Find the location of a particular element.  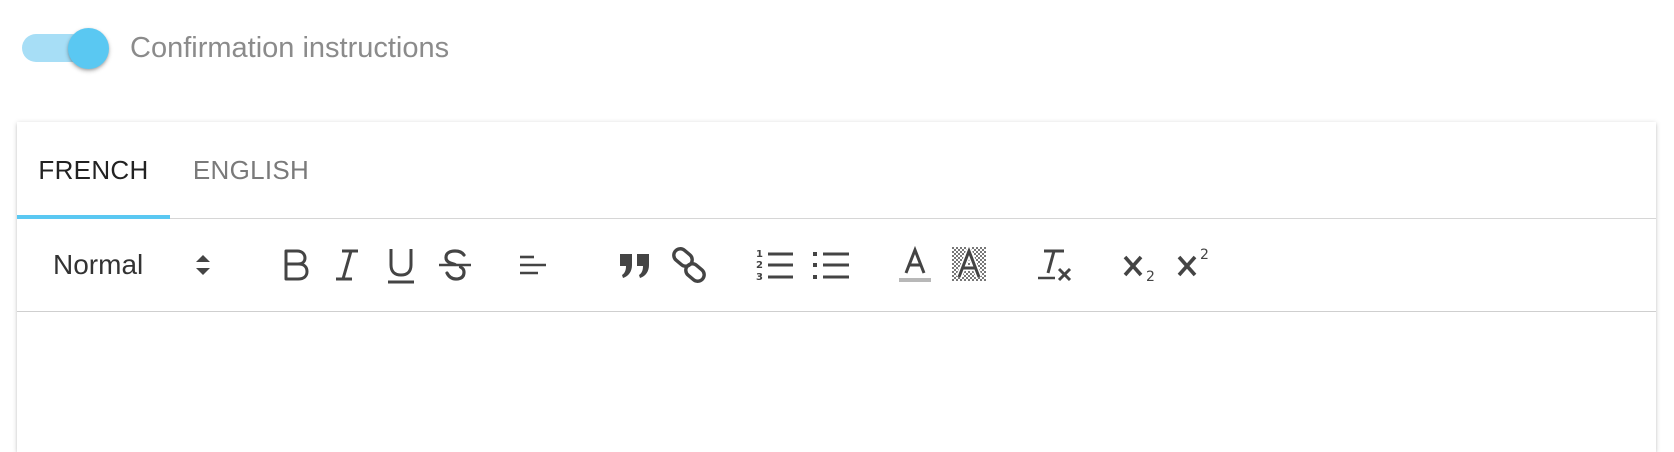

superscript-button: 2 is located at coordinates (1195, 265).